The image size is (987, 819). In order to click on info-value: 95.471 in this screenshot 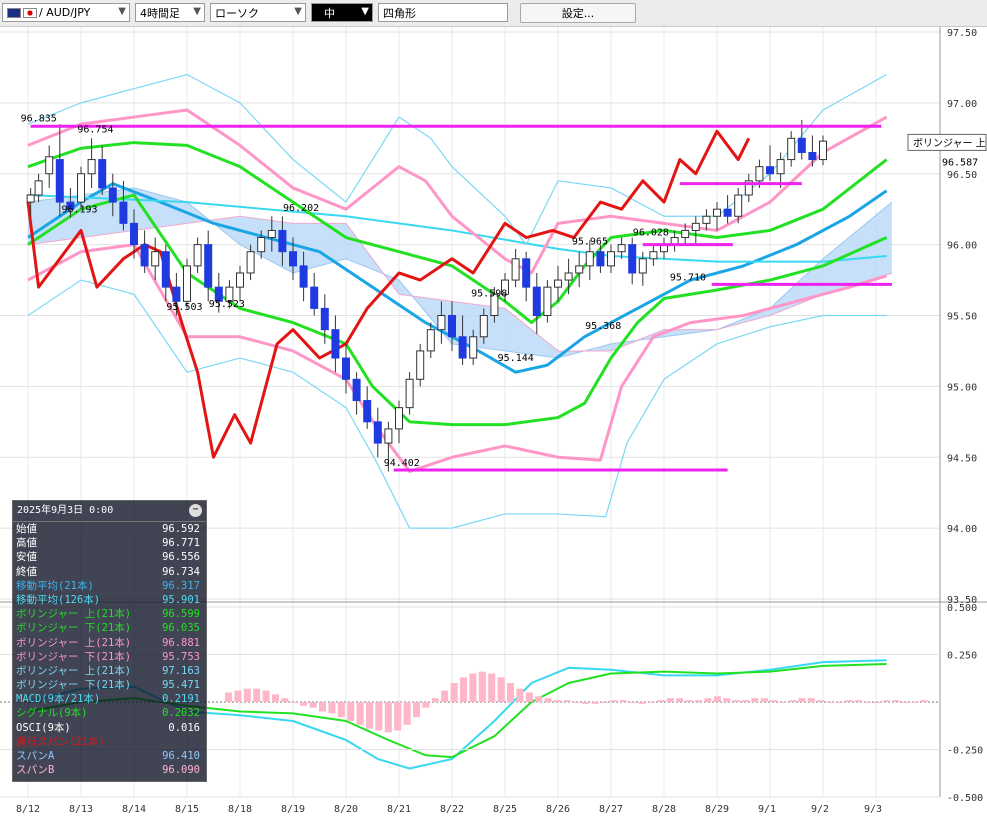, I will do `click(181, 685)`.